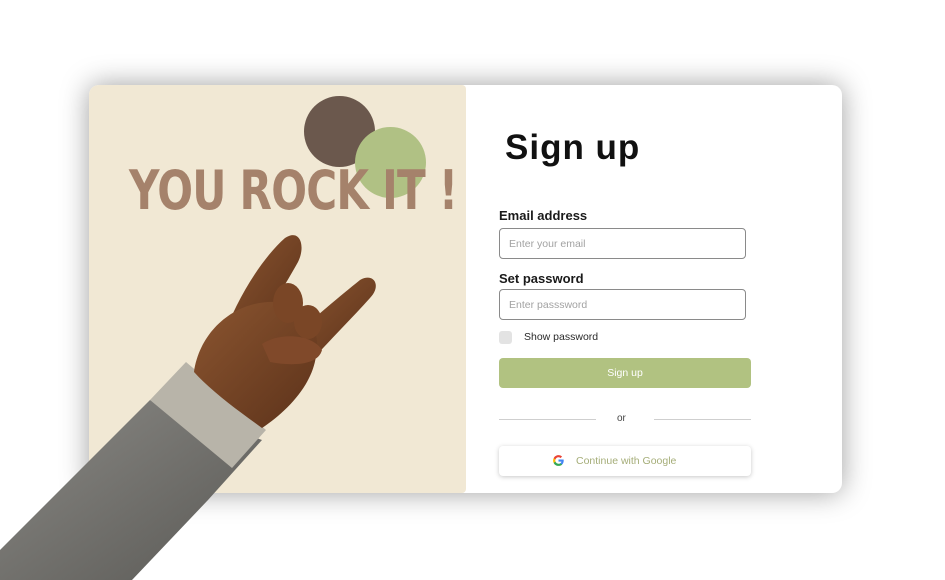  What do you see at coordinates (547, 419) in the screenshot?
I see `divider-line-left` at bounding box center [547, 419].